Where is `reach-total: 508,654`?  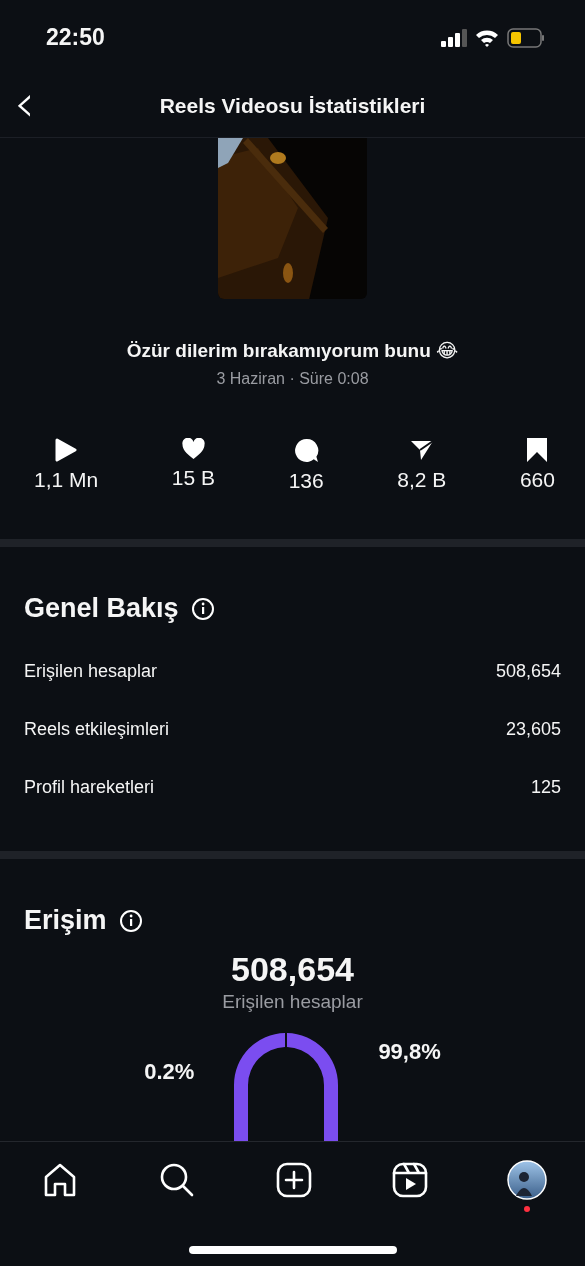 reach-total: 508,654 is located at coordinates (292, 969).